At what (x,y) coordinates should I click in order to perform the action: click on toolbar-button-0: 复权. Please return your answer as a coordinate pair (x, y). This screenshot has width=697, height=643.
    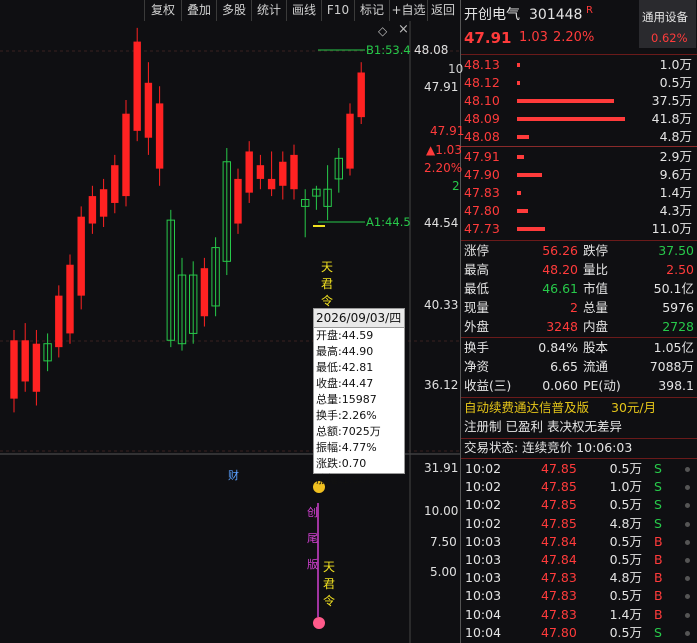
    Looking at the image, I should click on (162, 10).